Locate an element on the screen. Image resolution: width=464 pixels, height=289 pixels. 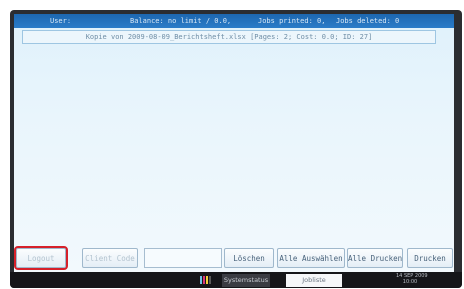
system-status-button: Systemstatus is located at coordinates (246, 280).